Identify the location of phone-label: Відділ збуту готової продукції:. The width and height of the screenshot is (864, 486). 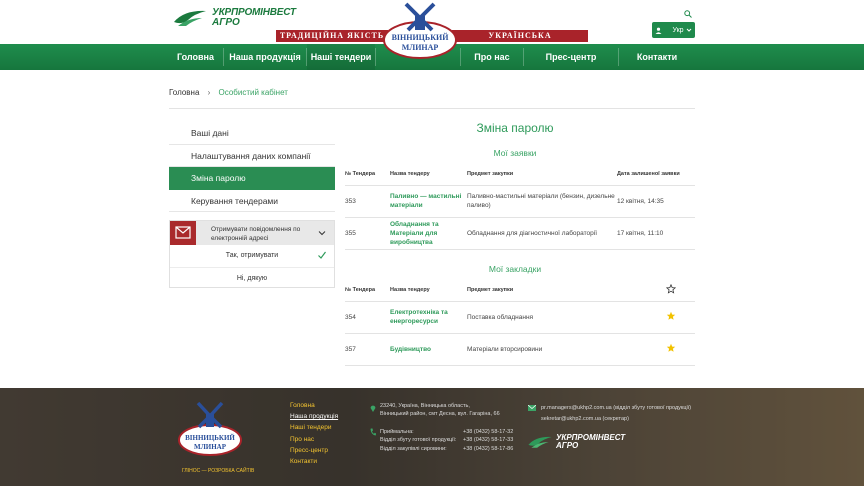
(418, 440).